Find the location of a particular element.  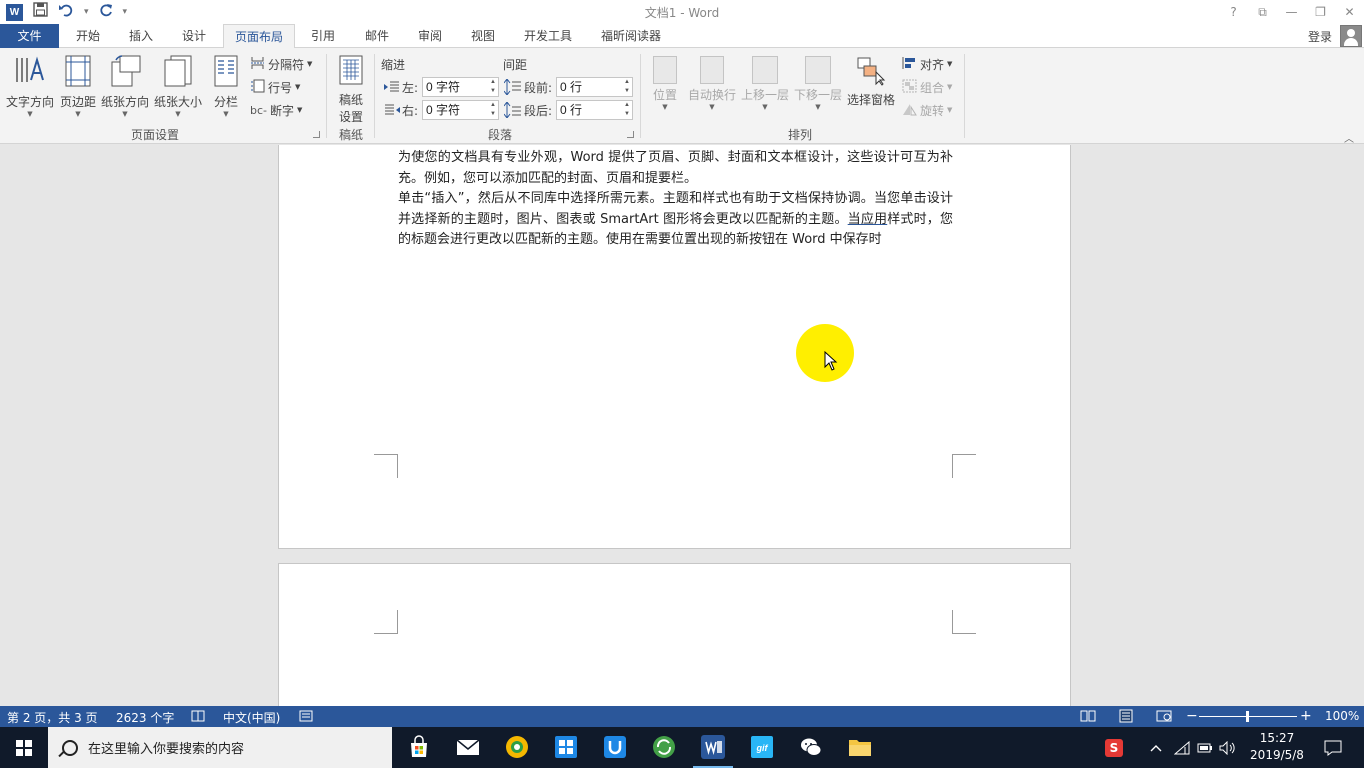

tab-review: 审阅 is located at coordinates (430, 36).